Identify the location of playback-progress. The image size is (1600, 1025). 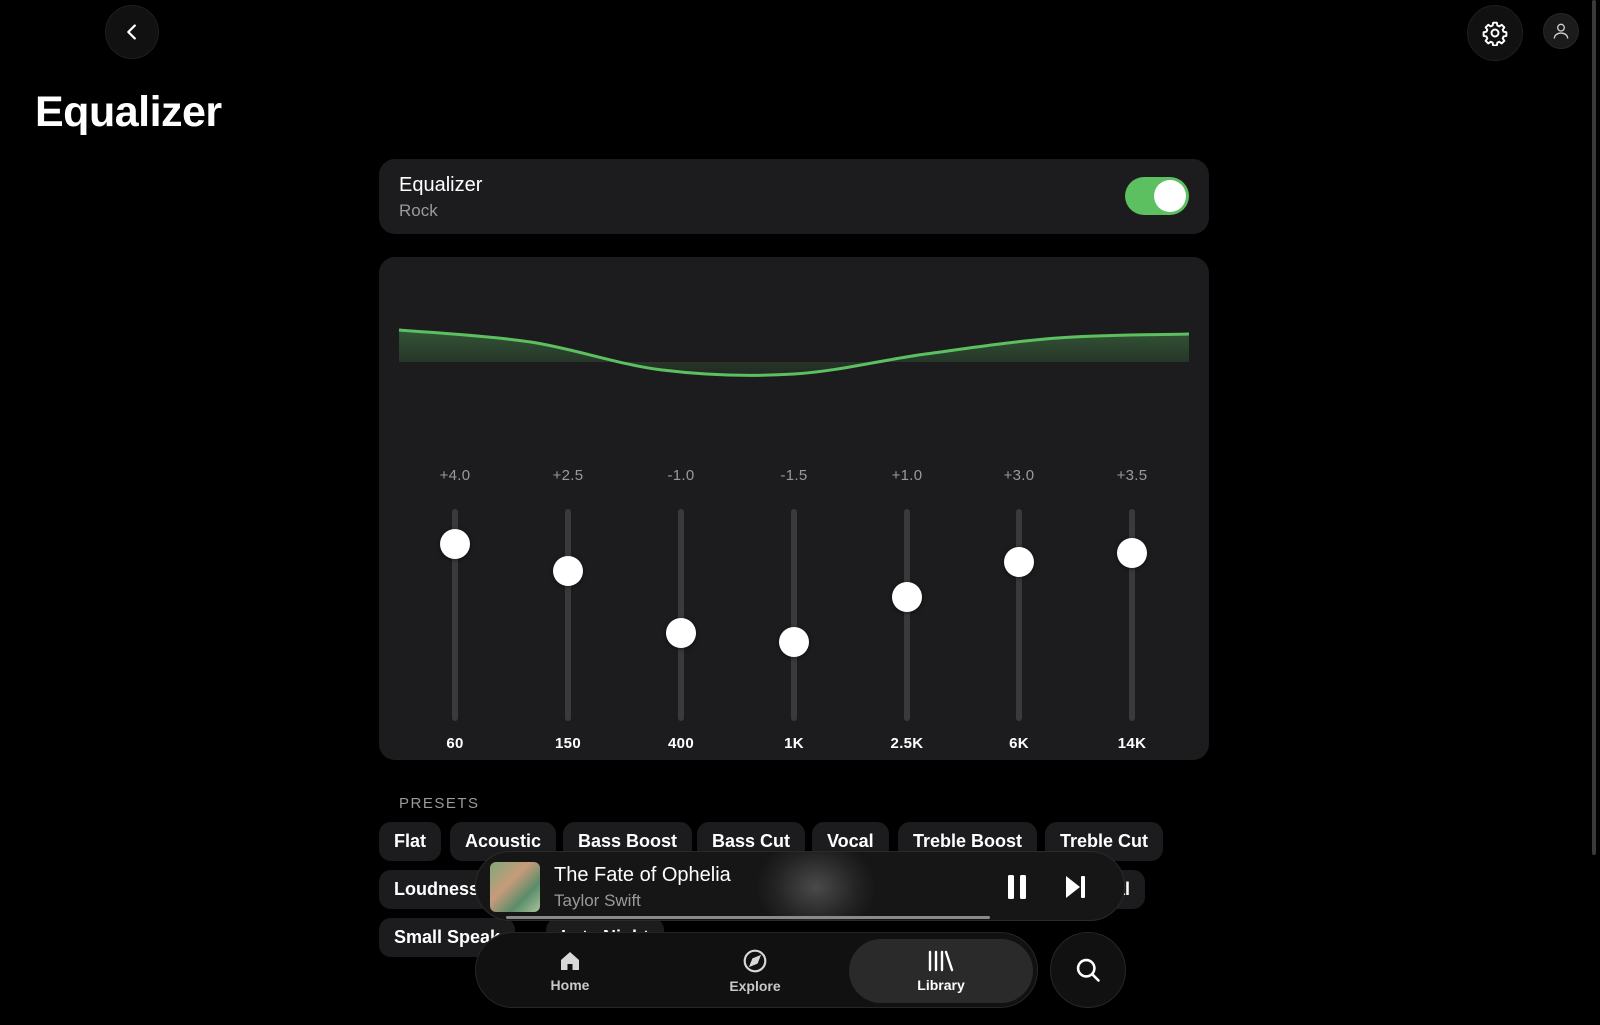
(801, 917).